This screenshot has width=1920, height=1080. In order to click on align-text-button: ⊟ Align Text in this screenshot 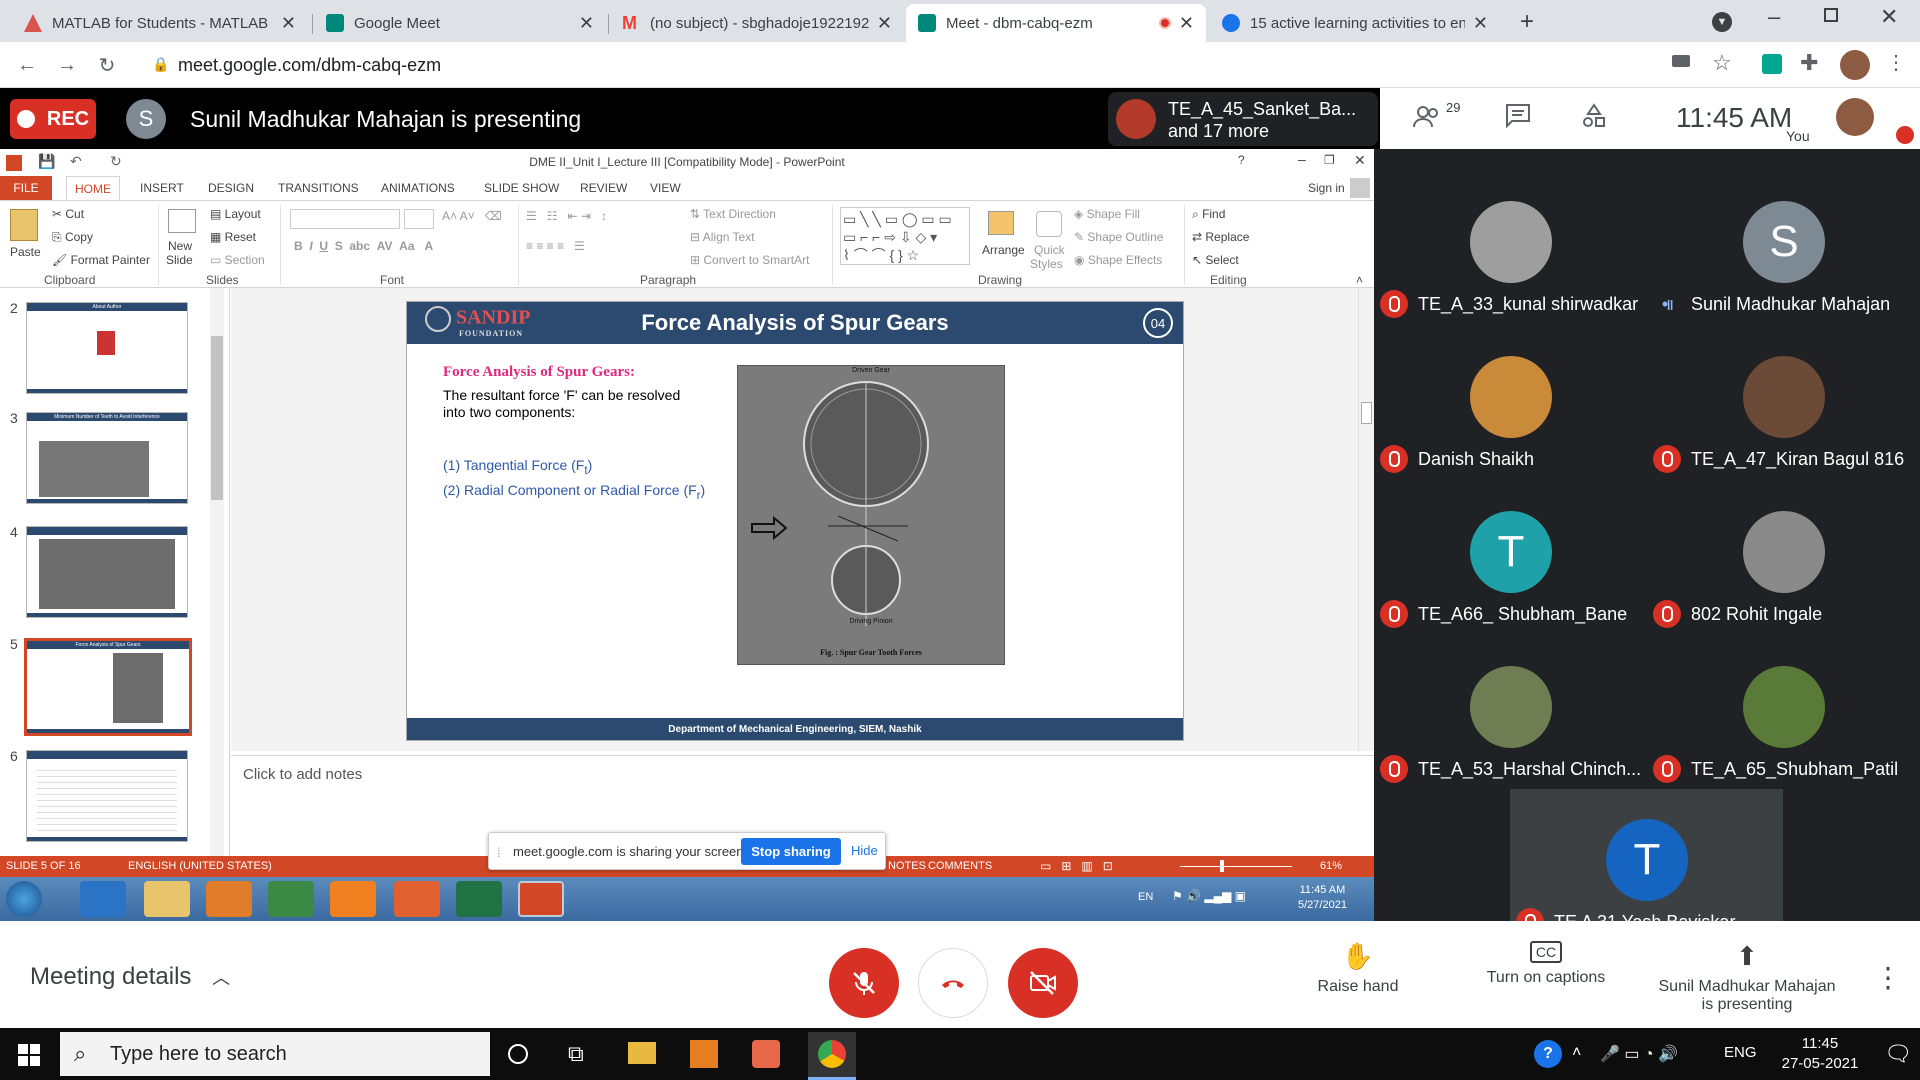, I will do `click(722, 237)`.